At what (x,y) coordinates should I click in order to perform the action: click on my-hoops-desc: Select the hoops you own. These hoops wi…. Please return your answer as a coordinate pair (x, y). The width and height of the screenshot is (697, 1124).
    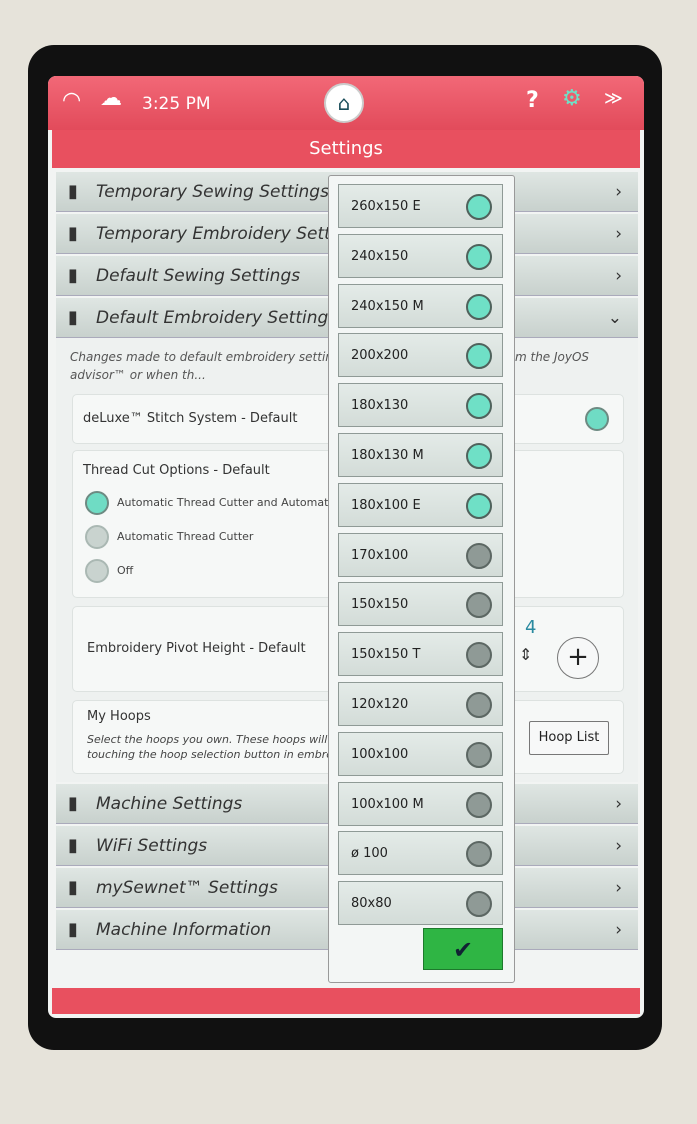
    Looking at the image, I should click on (223, 739).